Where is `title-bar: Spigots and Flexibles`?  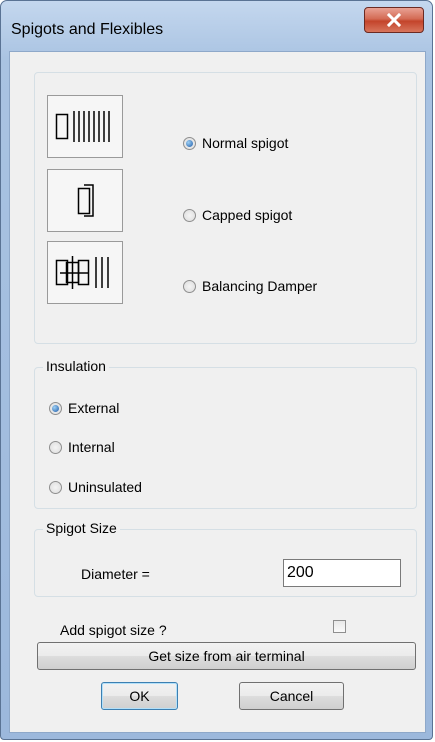 title-bar: Spigots and Flexibles is located at coordinates (216, 26).